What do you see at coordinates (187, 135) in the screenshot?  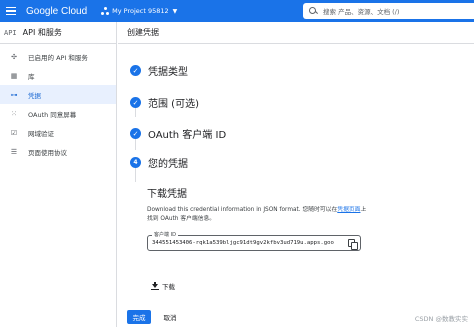 I see `step-label: OAuth 客户端 ID` at bounding box center [187, 135].